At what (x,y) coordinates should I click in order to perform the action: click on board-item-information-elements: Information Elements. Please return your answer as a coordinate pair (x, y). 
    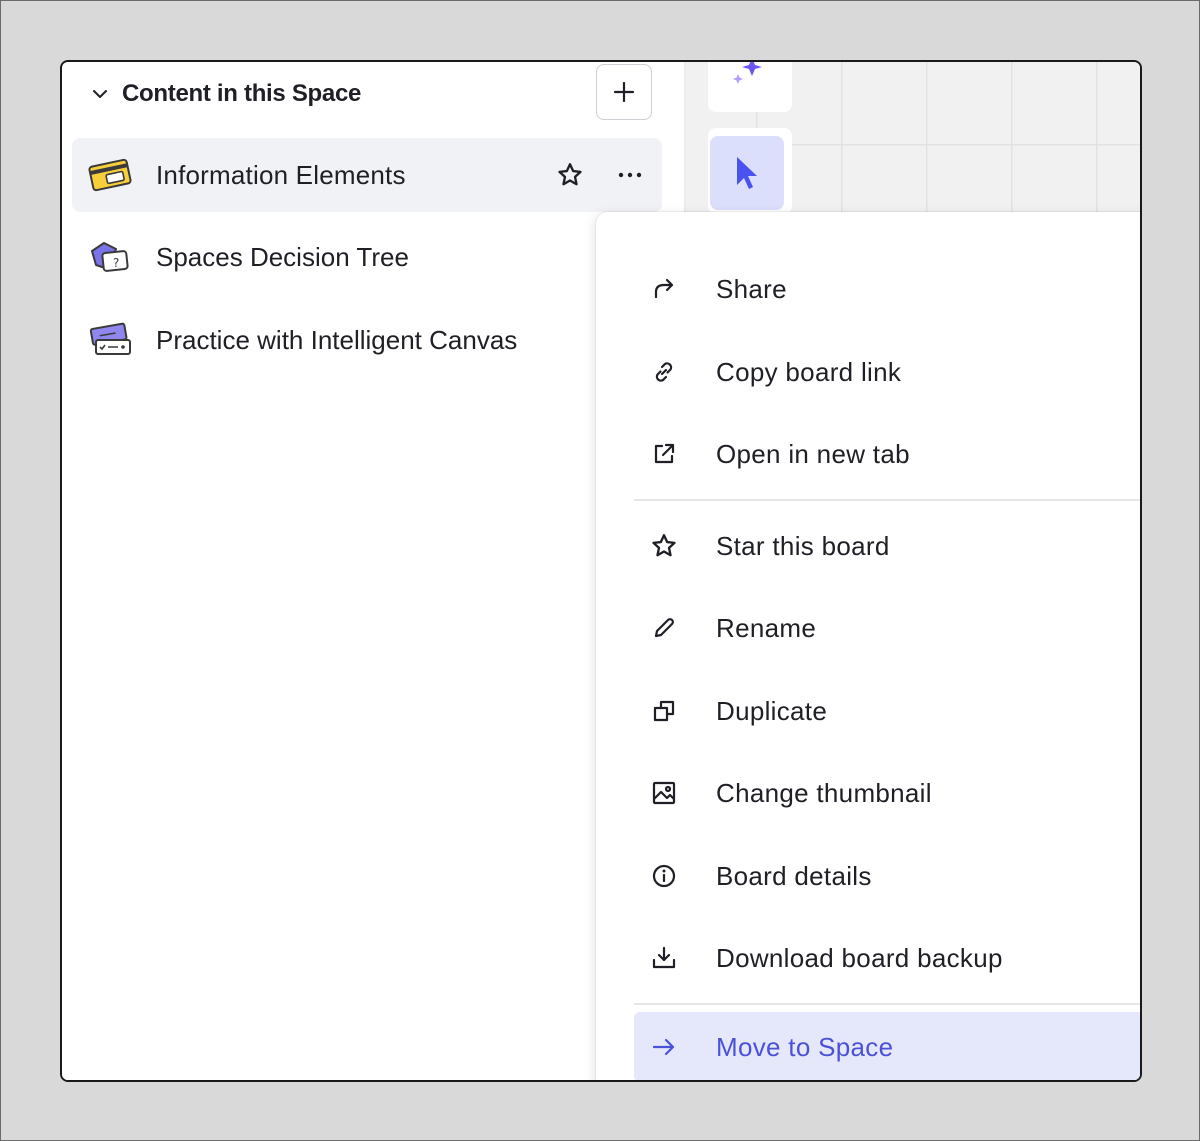
    Looking at the image, I should click on (367, 175).